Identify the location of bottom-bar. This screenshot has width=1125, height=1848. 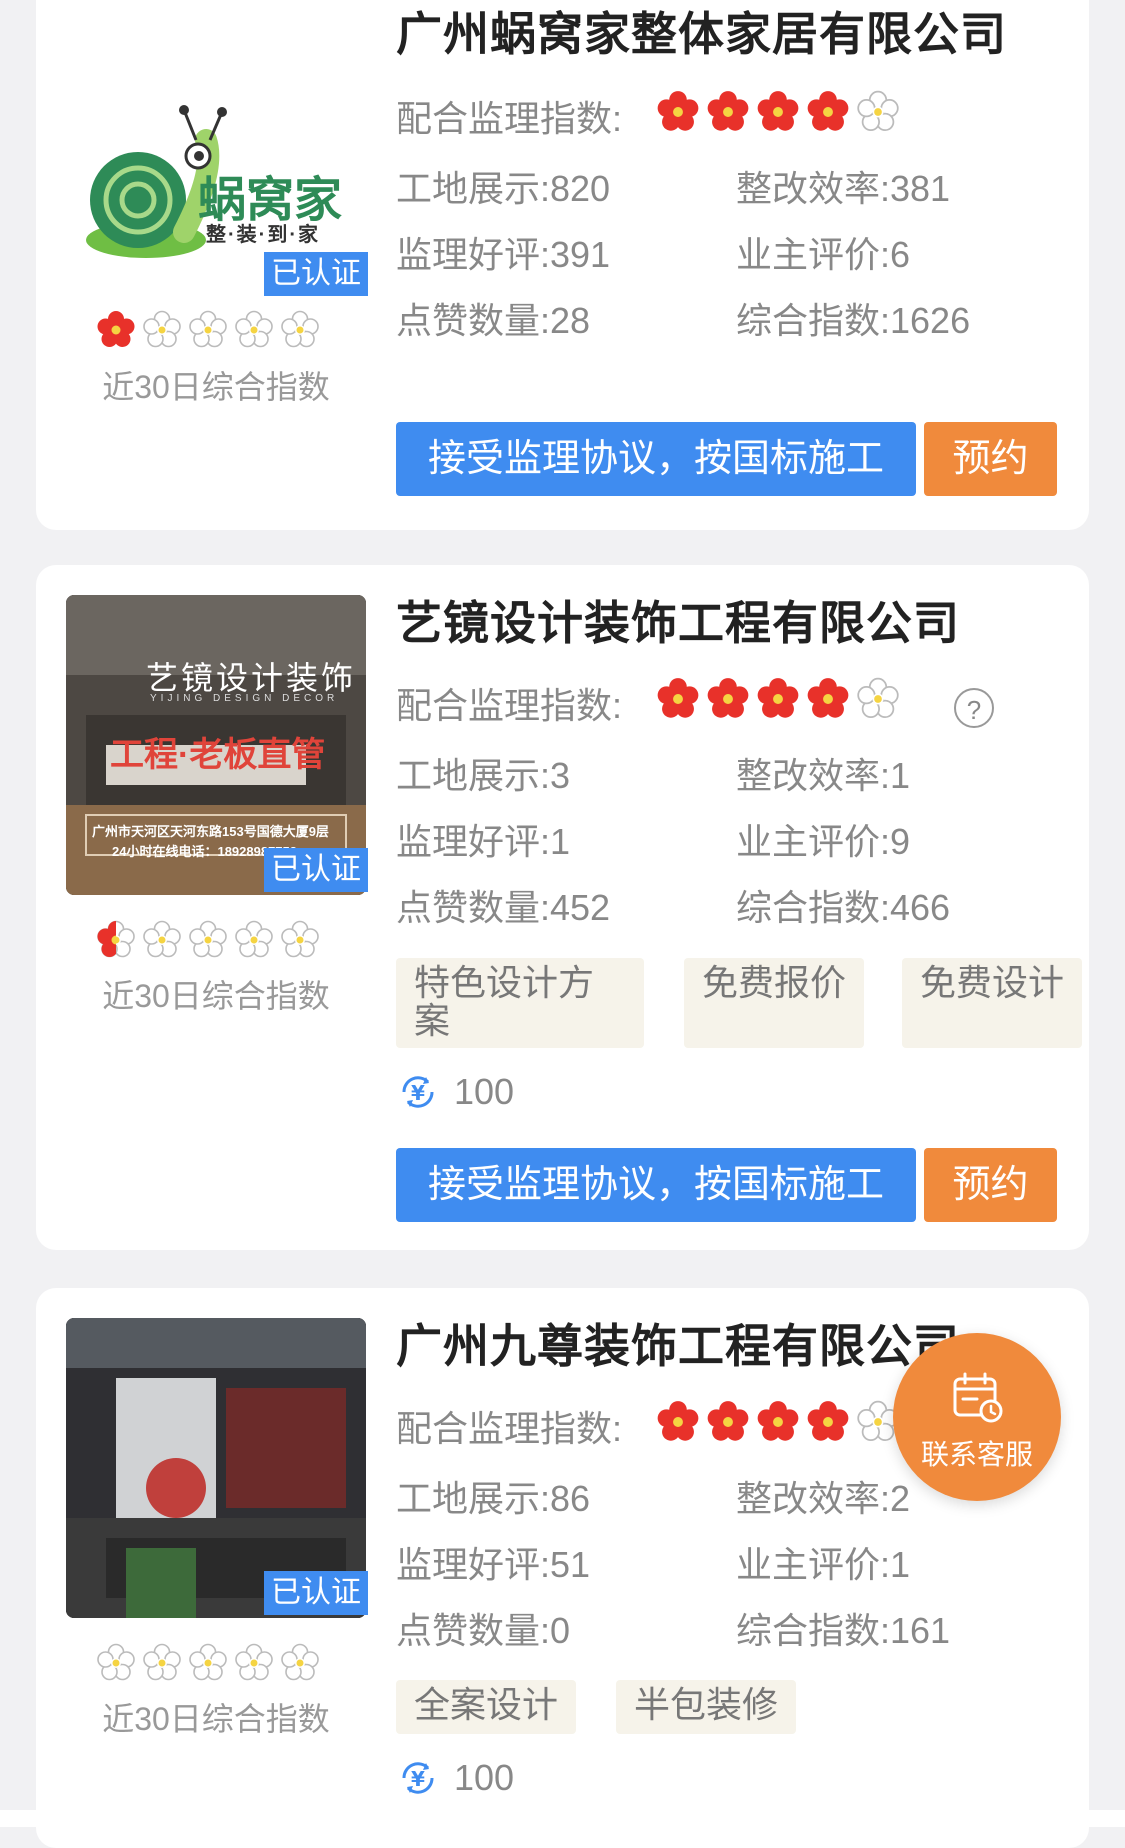
(562, 1818).